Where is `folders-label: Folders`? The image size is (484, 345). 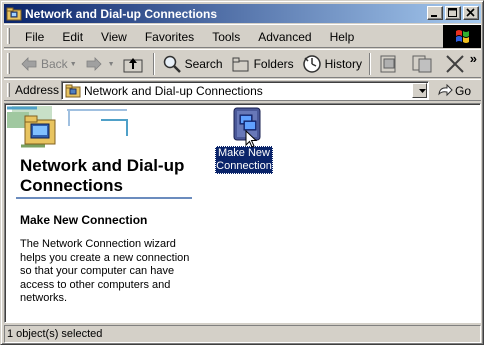 folders-label: Folders is located at coordinates (273, 64).